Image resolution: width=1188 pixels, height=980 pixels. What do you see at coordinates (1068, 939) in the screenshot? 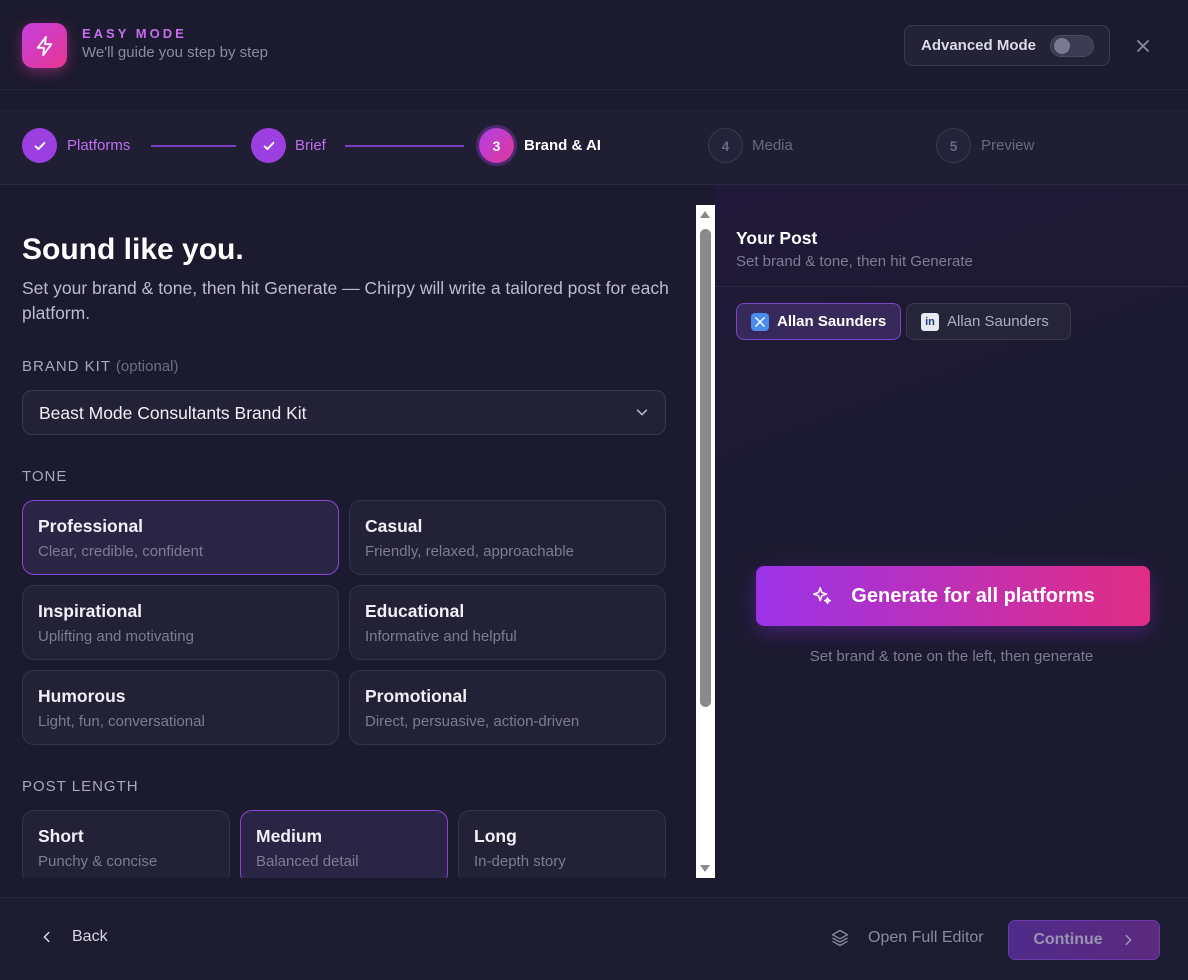
I see `continue-label: Continue` at bounding box center [1068, 939].